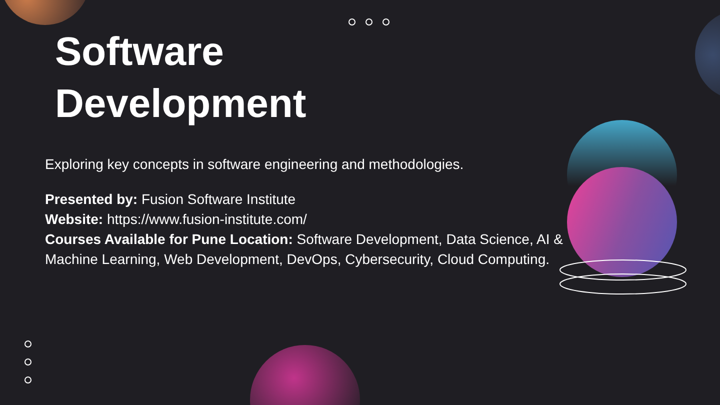 This screenshot has height=405, width=720. I want to click on detail-line: Website: https://www.fusion-institute.com/, so click(176, 219).